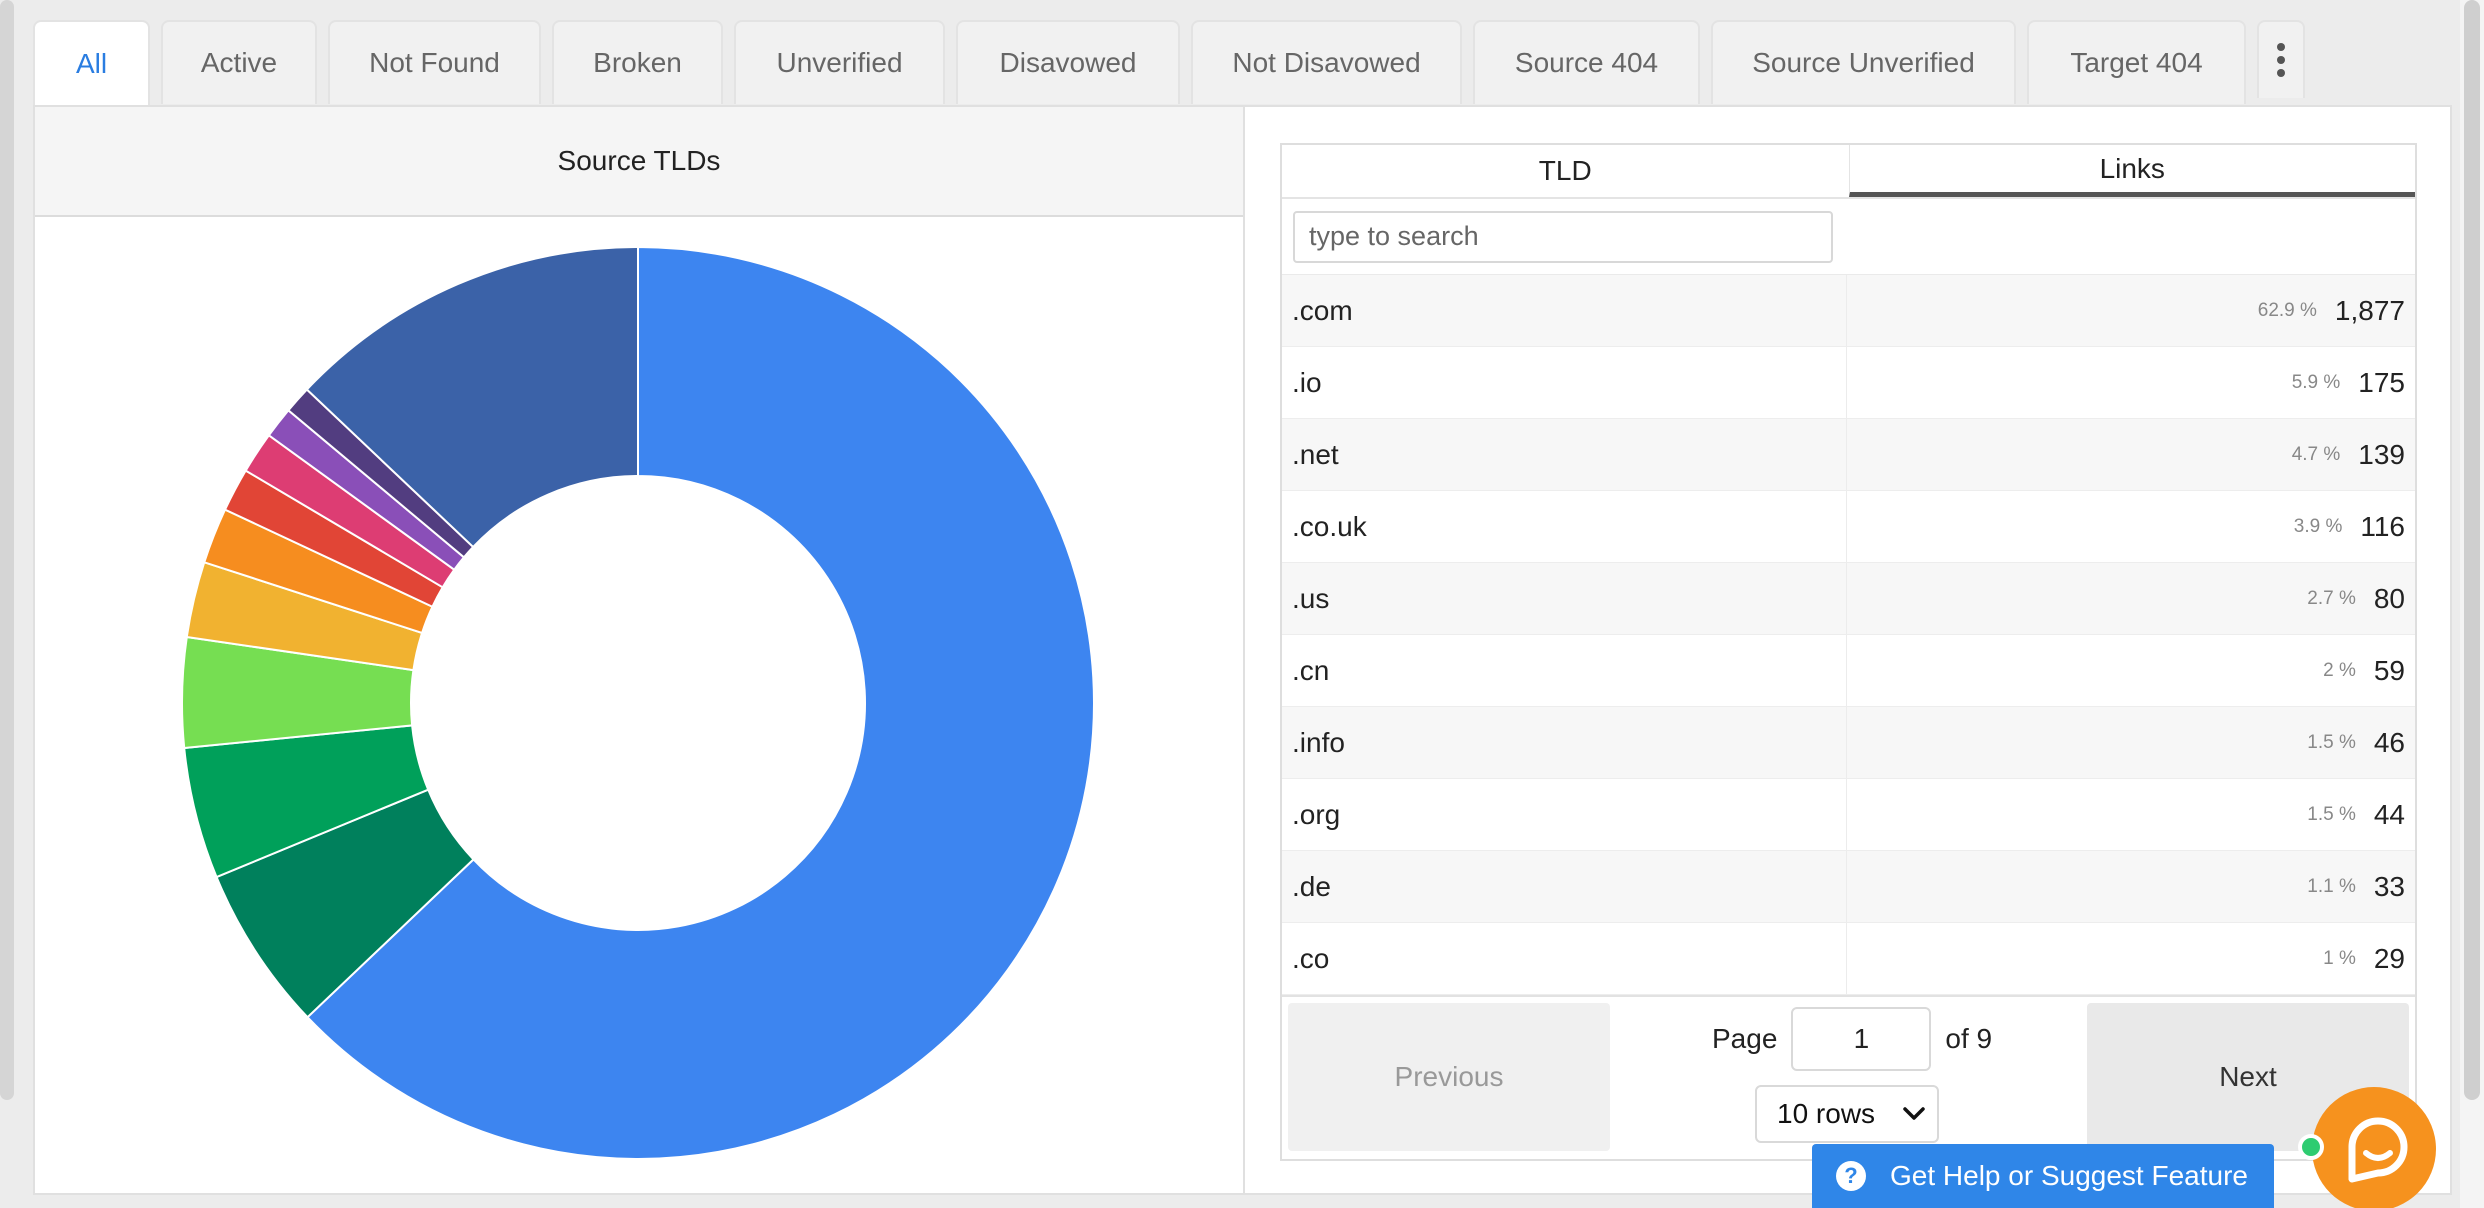 This screenshot has width=2484, height=1208. What do you see at coordinates (2131, 382) in the screenshot?
I see `links-cell: 5.9 % 175` at bounding box center [2131, 382].